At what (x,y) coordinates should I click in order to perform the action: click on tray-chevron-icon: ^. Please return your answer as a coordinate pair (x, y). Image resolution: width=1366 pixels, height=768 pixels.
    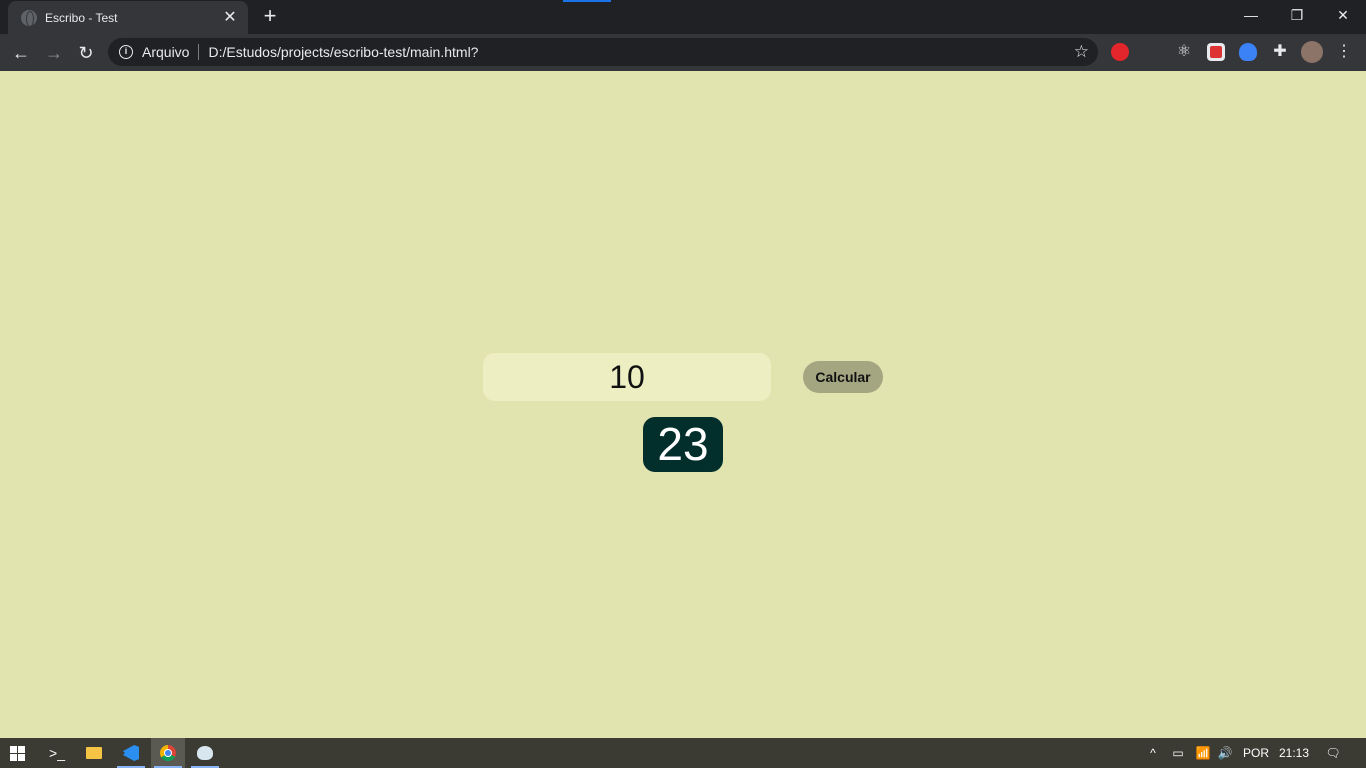
    Looking at the image, I should click on (1153, 753).